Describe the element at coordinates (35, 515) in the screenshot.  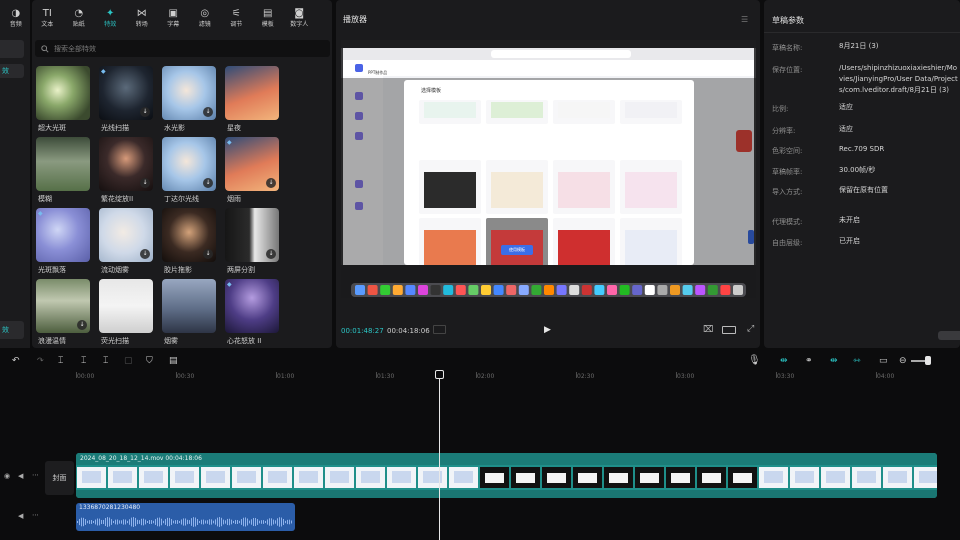
I see `audio-track-more-icon: ⋯` at that location.